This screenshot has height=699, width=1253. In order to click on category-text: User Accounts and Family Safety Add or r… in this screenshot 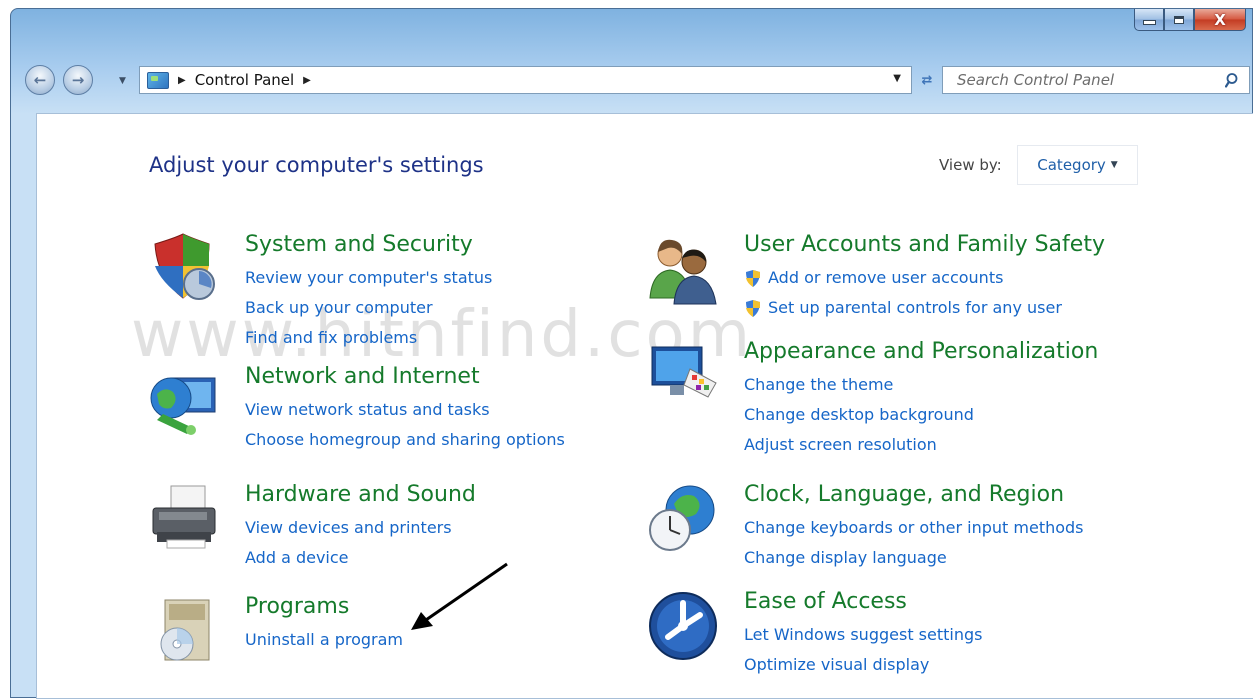, I will do `click(924, 277)`.